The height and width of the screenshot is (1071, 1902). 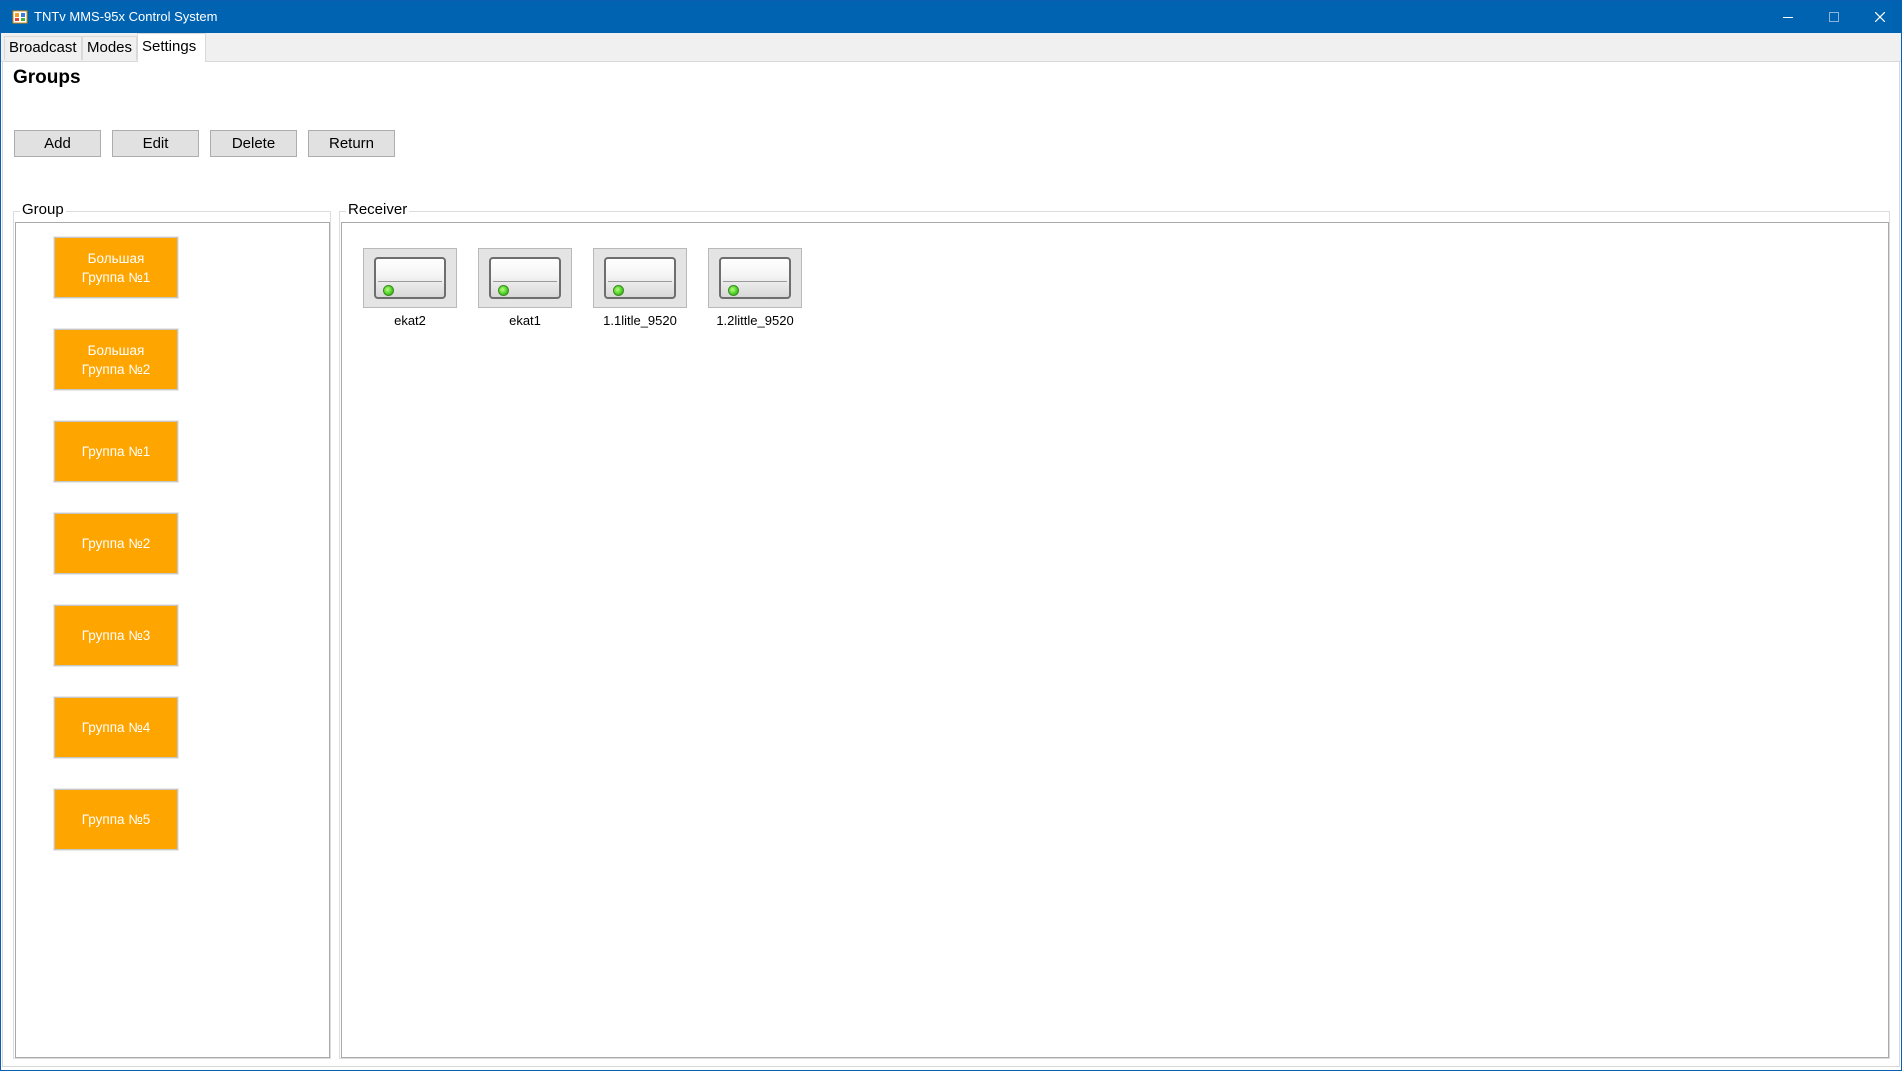 What do you see at coordinates (155, 143) in the screenshot?
I see `edit-button: Edit` at bounding box center [155, 143].